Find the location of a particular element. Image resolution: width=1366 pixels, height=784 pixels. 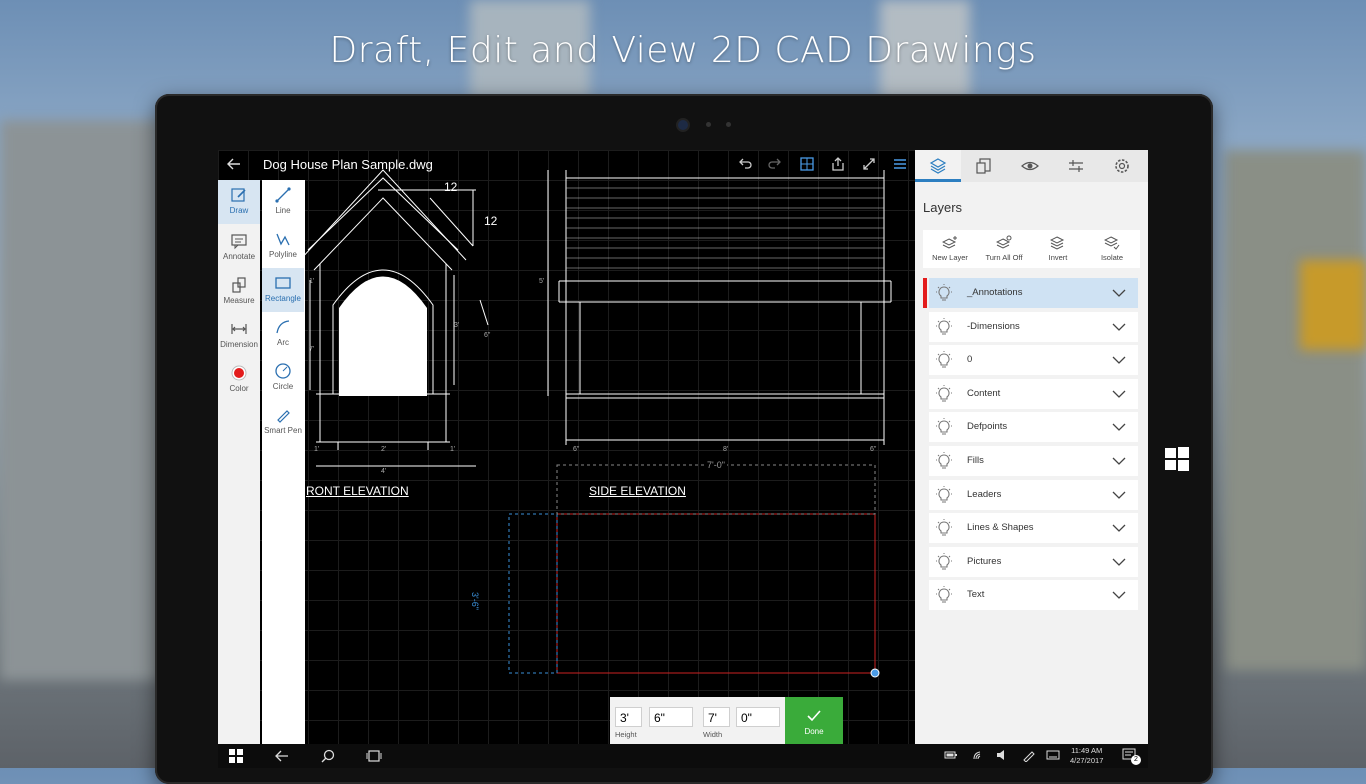

layer-name: Lines & Shapes is located at coordinates (1000, 528).